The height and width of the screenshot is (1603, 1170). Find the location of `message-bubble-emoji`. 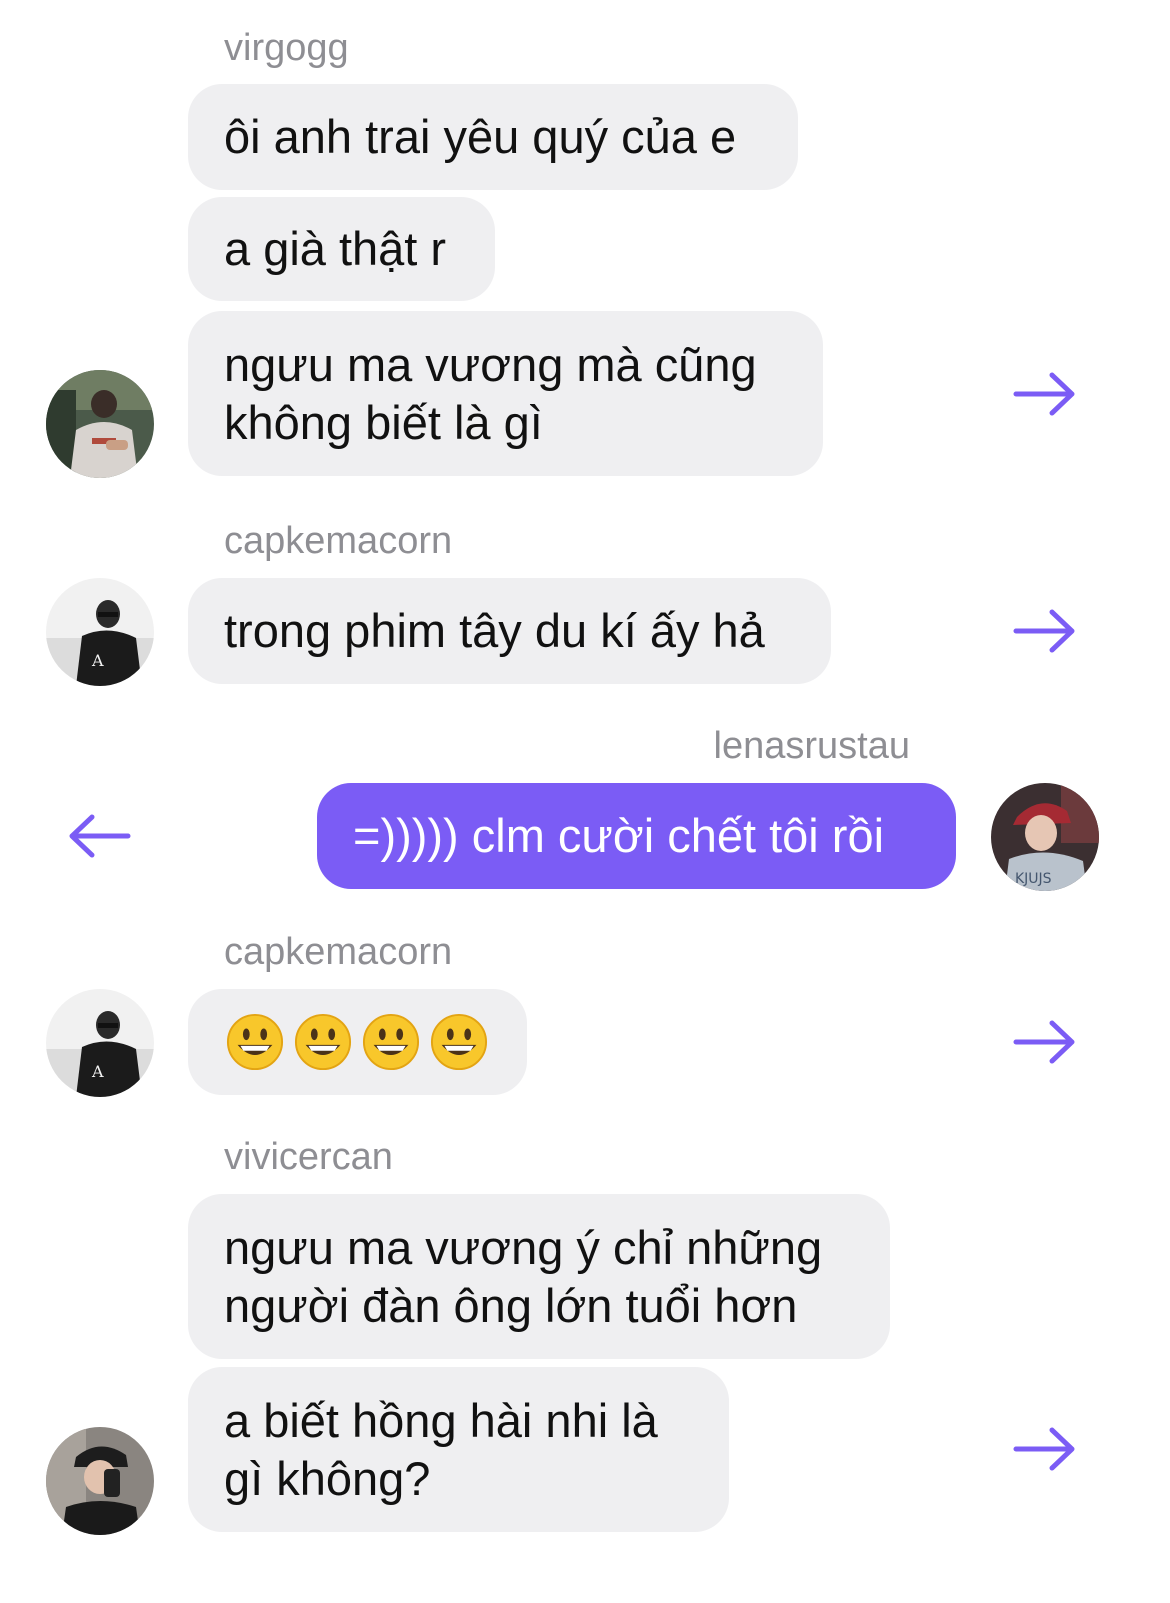

message-bubble-emoji is located at coordinates (357, 1042).